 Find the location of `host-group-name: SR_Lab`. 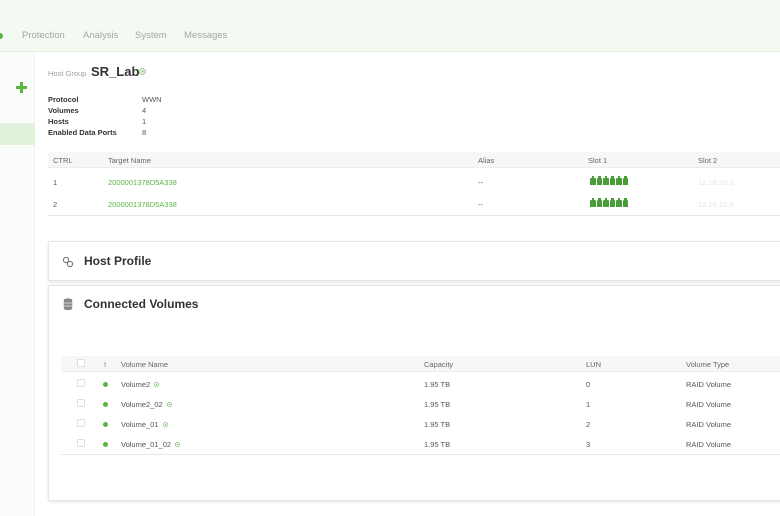

host-group-name: SR_Lab is located at coordinates (115, 71).